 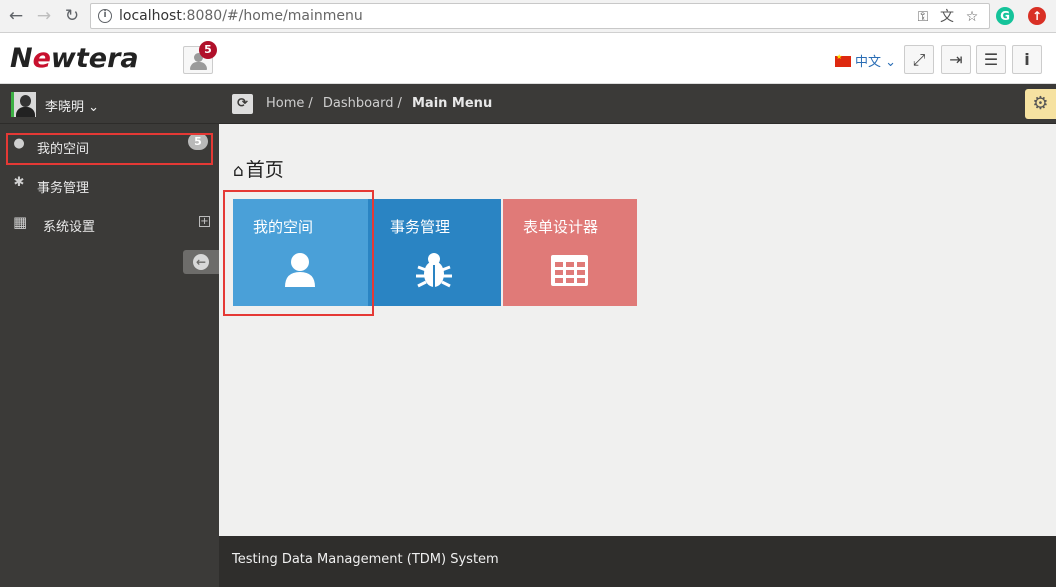 I want to click on arrow-left-icon: ←, so click(x=201, y=262).